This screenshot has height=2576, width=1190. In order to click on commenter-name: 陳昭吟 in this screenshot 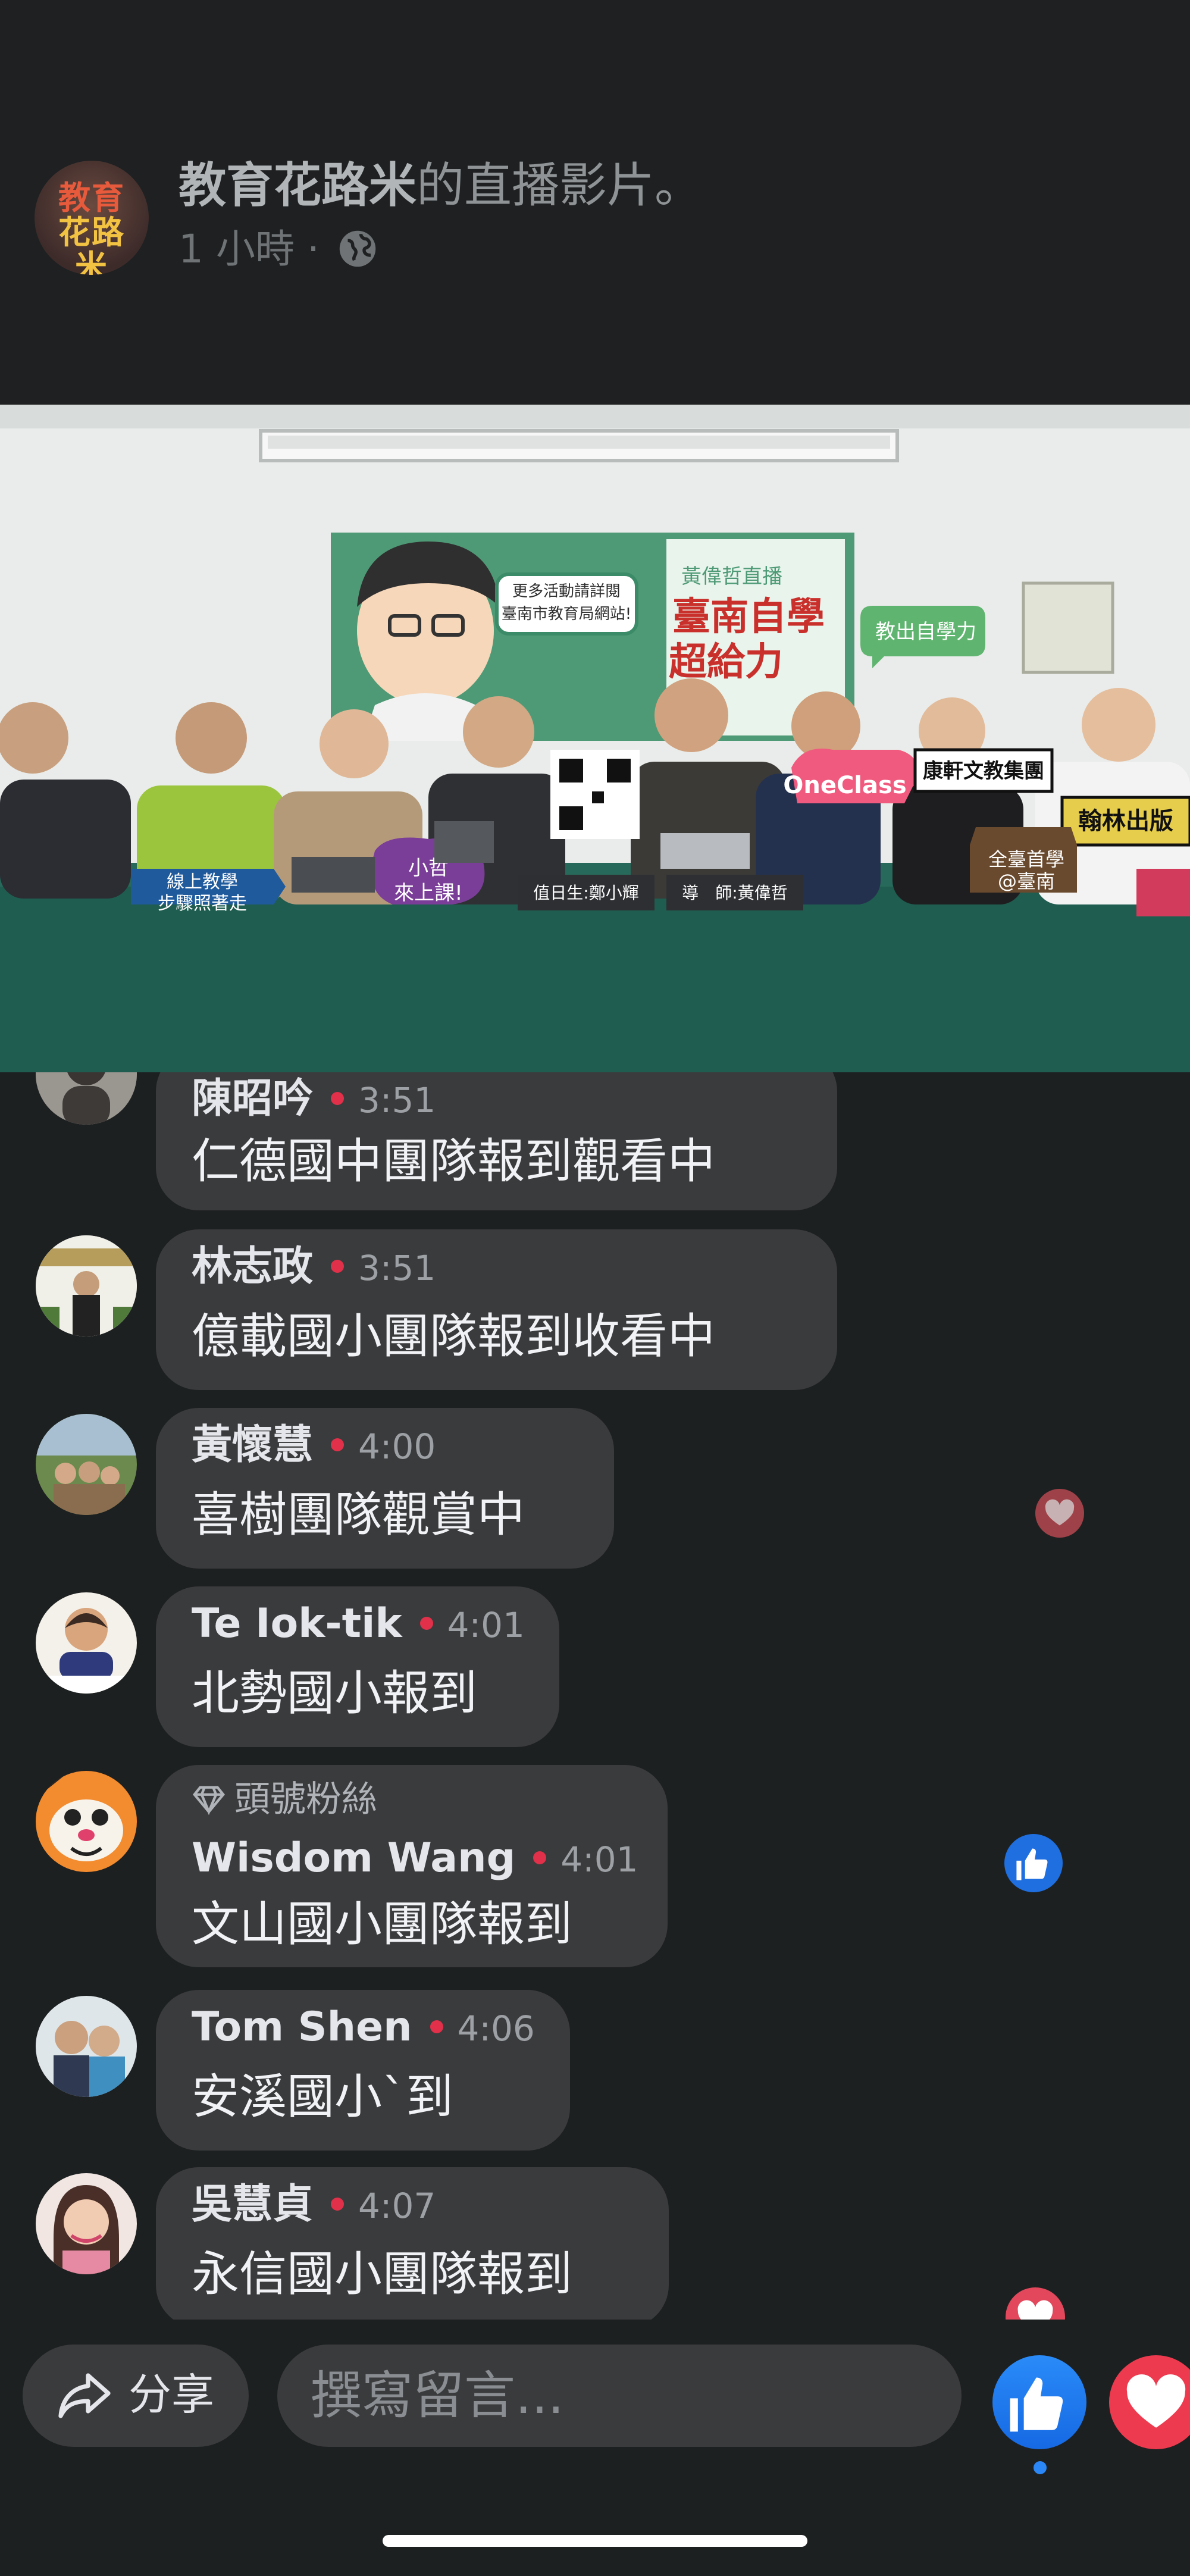, I will do `click(252, 1098)`.